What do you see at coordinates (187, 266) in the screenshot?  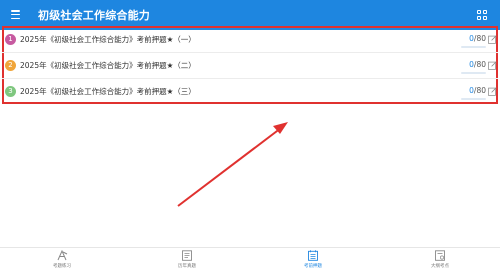 I see `nav-label: 历年真题` at bounding box center [187, 266].